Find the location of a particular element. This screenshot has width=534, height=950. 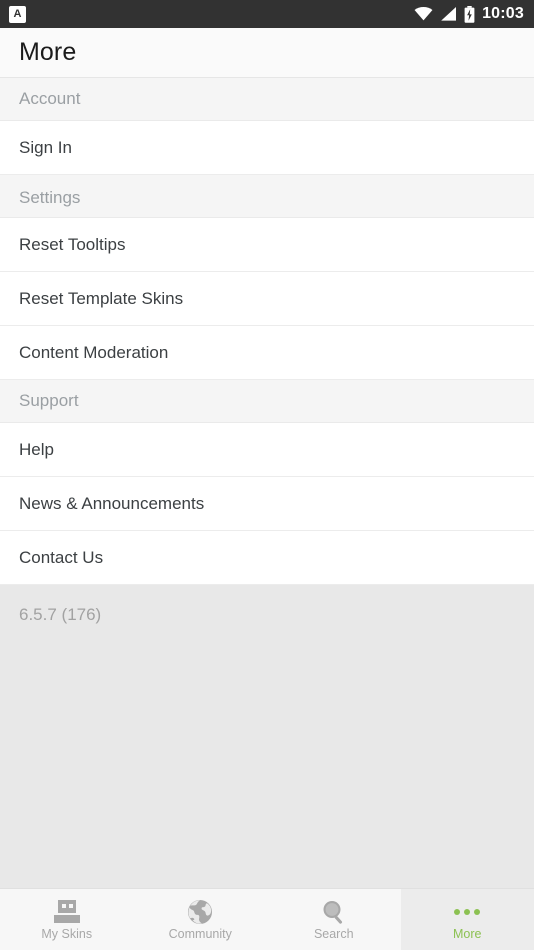

section-header-support: Support is located at coordinates (267, 401).